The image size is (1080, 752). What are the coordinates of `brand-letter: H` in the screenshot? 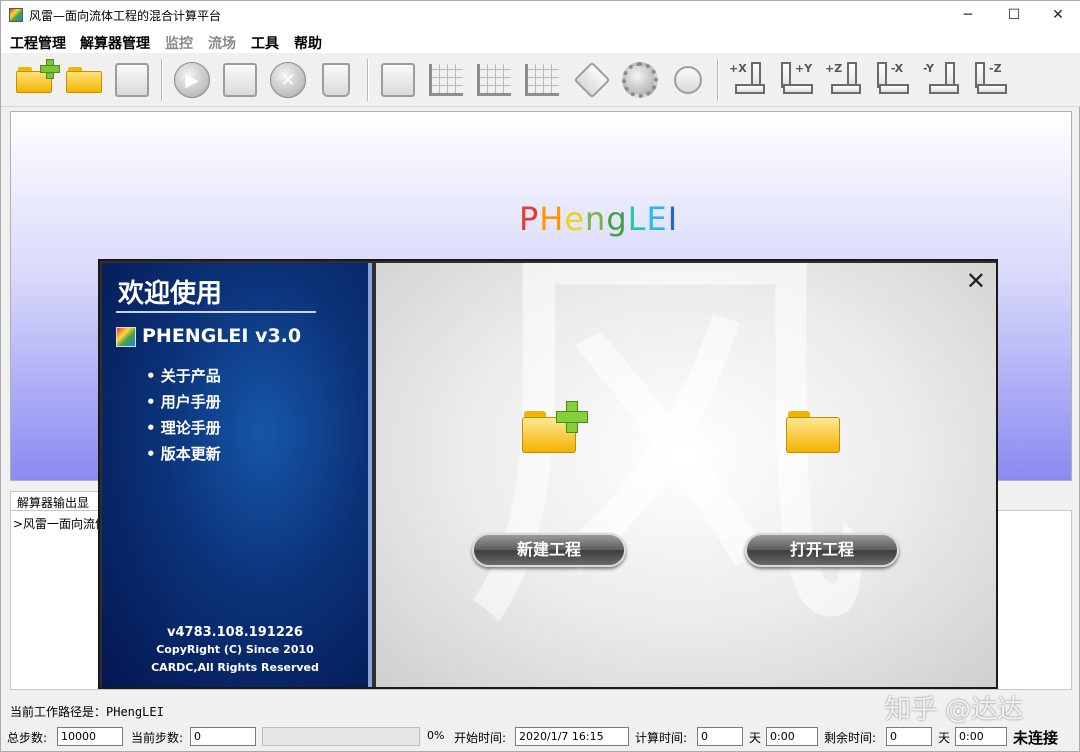 It's located at (552, 219).